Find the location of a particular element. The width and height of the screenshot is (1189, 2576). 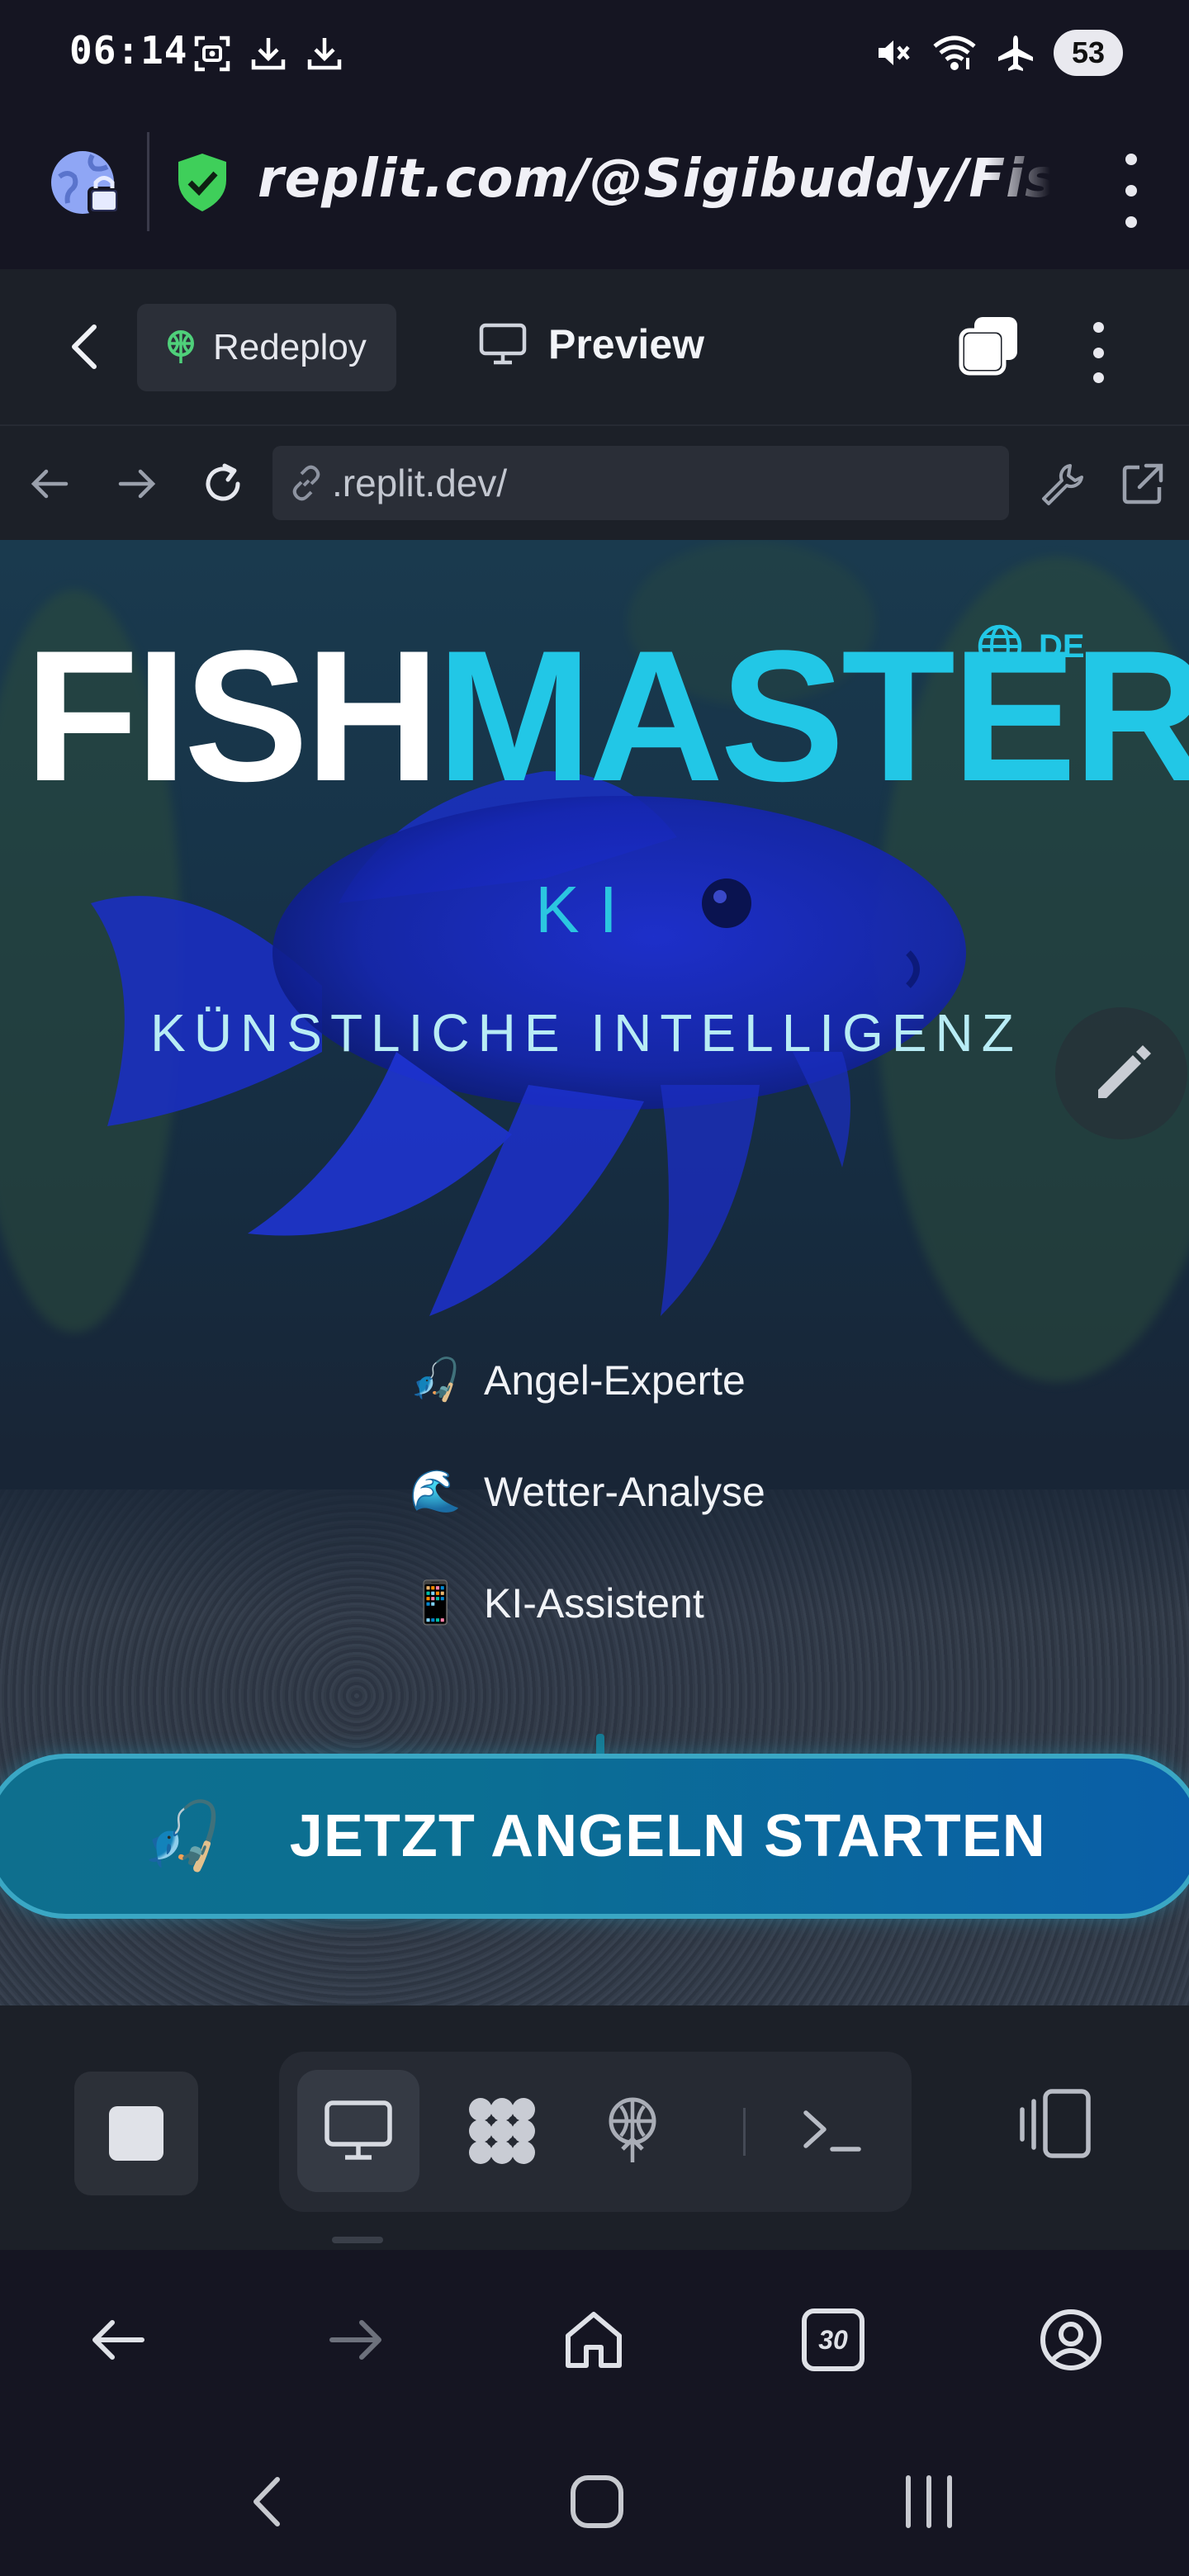

reload-icon is located at coordinates (223, 484).